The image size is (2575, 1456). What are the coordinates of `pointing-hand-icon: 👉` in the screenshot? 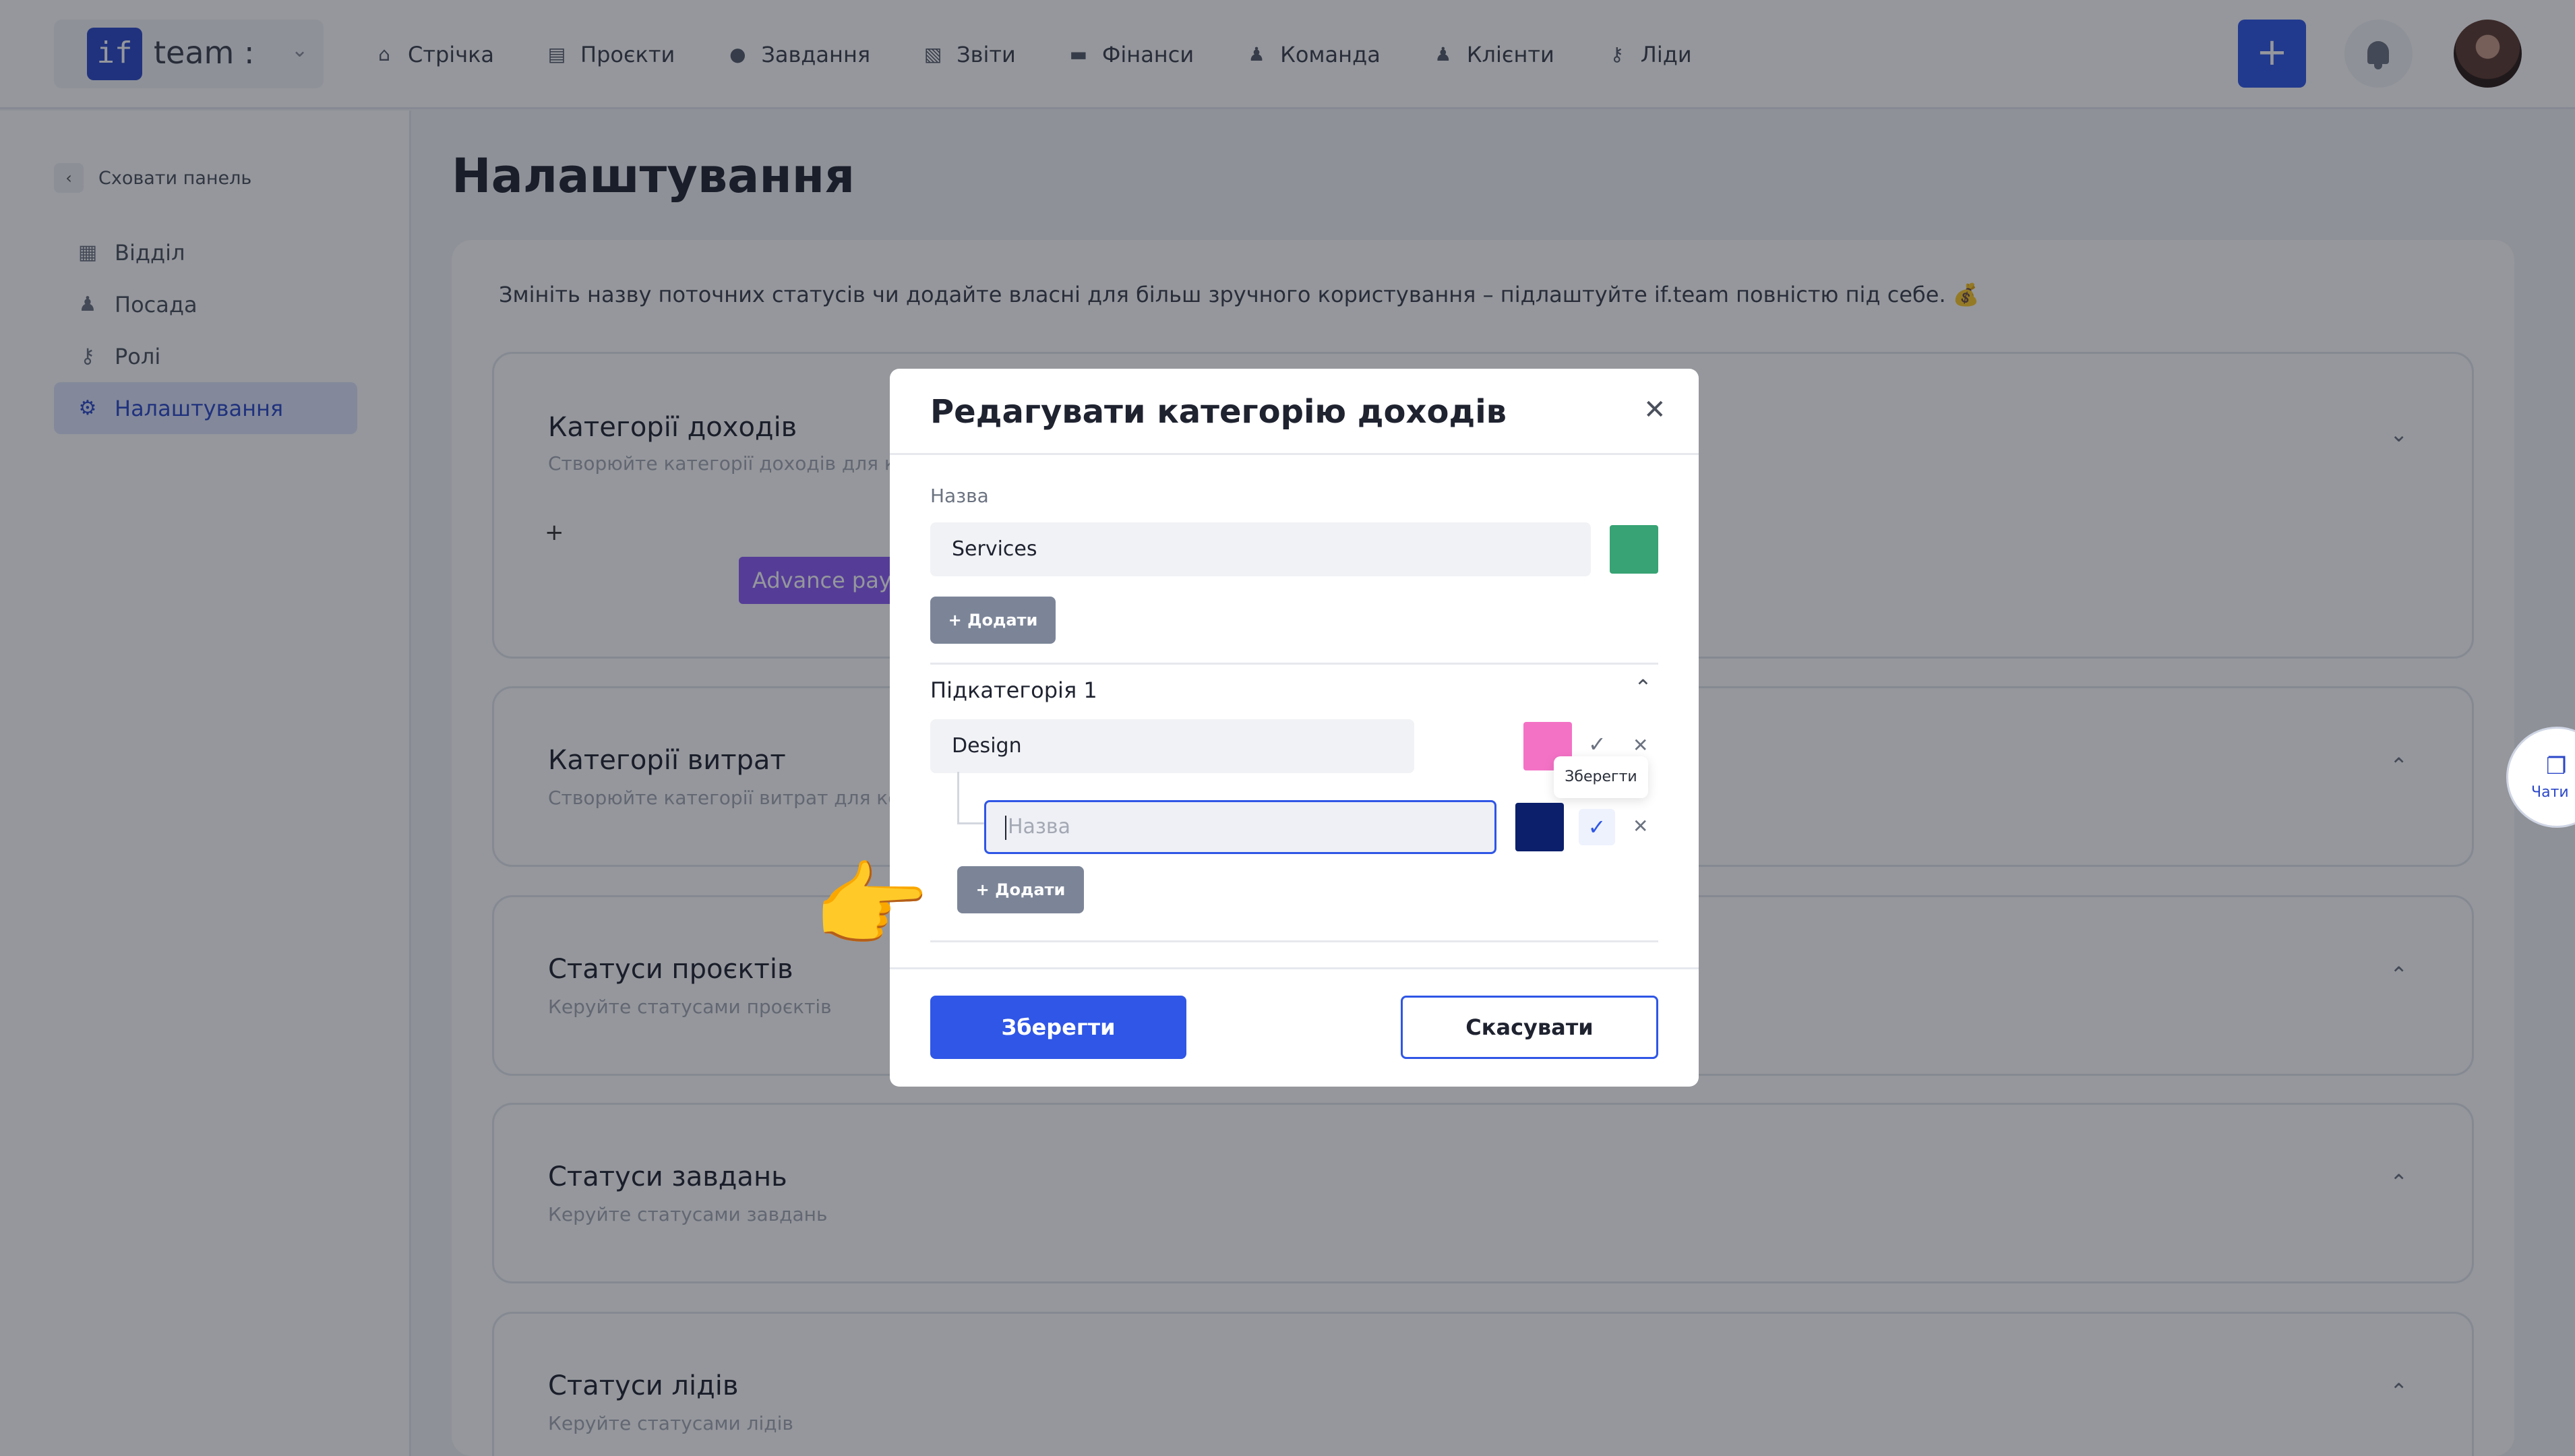 It's located at (871, 906).